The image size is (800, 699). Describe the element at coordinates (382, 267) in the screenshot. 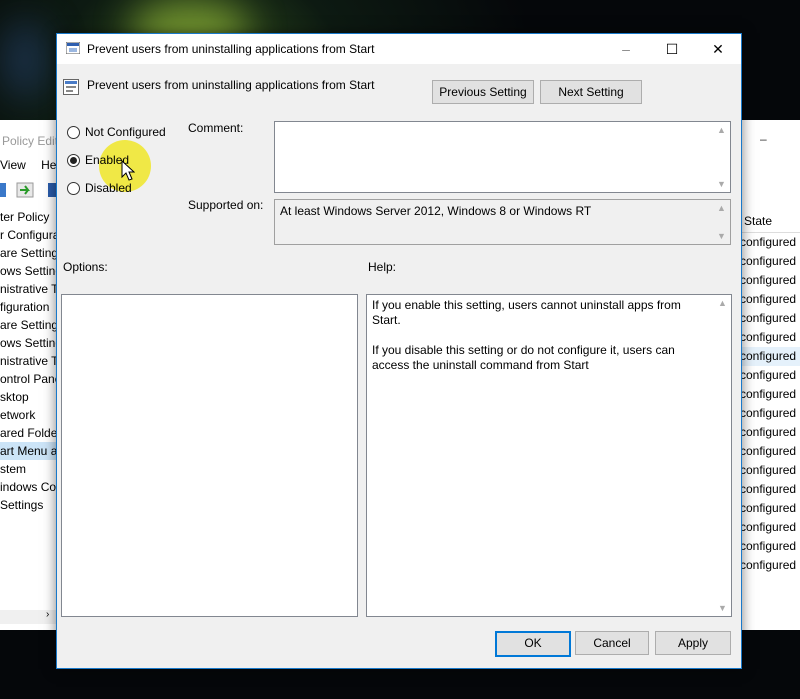

I see `help-label: Help:` at that location.